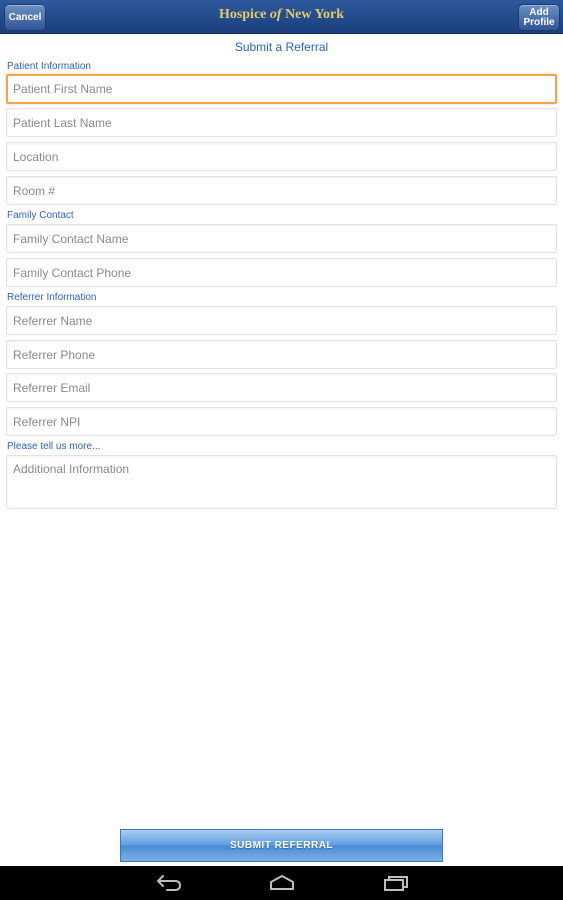 Image resolution: width=563 pixels, height=900 pixels. Describe the element at coordinates (281, 238) in the screenshot. I see `family-contact-name-field: Family Contact Name` at that location.